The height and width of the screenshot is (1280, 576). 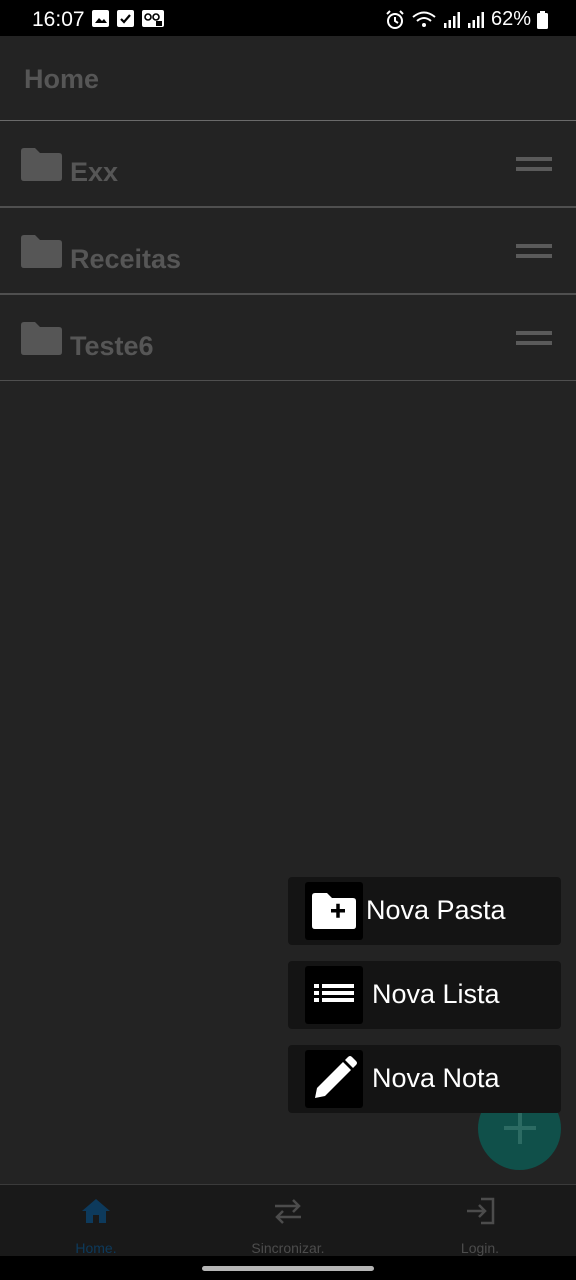 I want to click on system-icons: 62%, so click(x=466, y=19).